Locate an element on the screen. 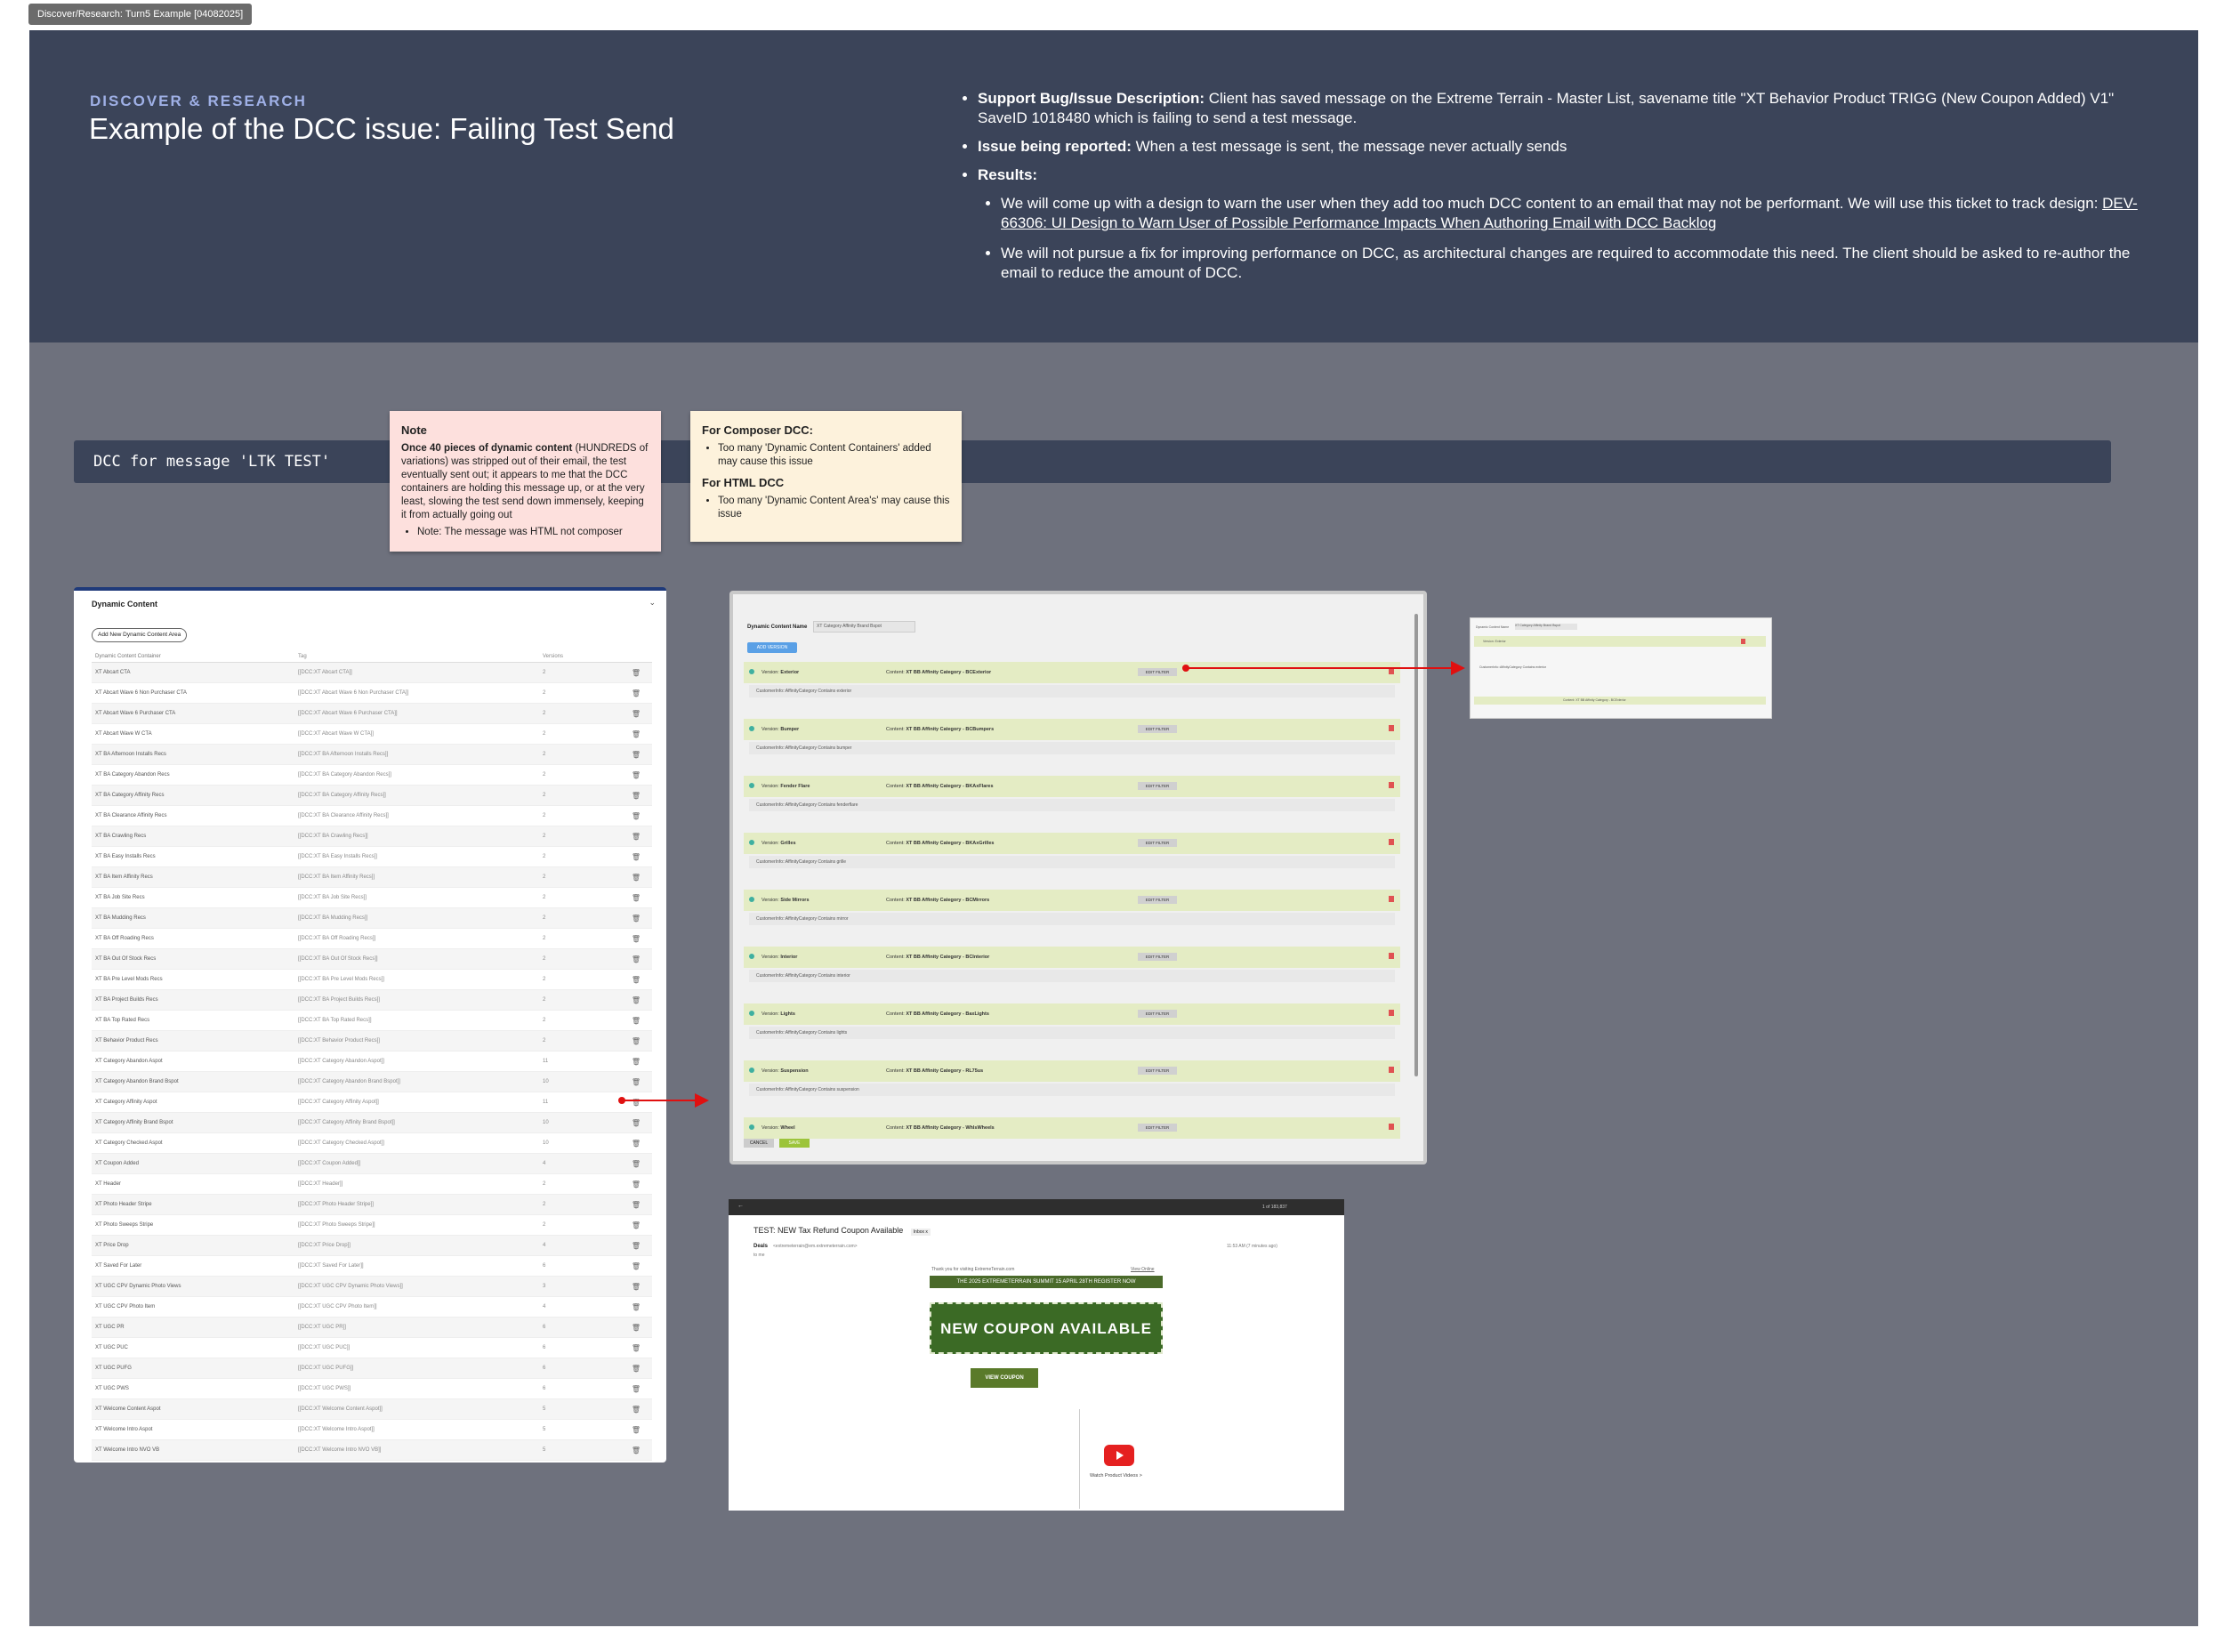 This screenshot has width=2224, height=1652. arrow-modal-to-thumb is located at coordinates (1323, 668).